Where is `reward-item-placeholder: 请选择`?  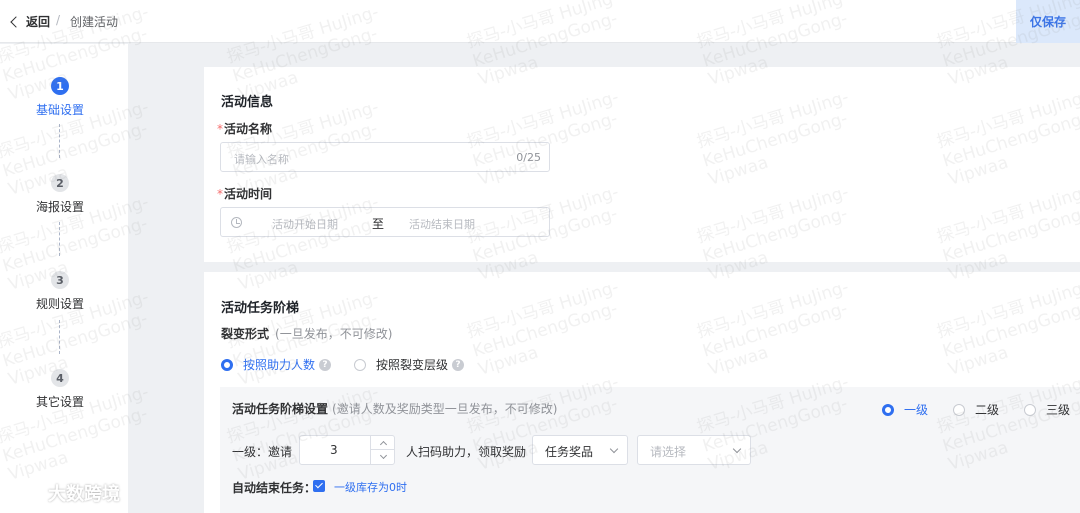
reward-item-placeholder: 请选择 is located at coordinates (668, 452).